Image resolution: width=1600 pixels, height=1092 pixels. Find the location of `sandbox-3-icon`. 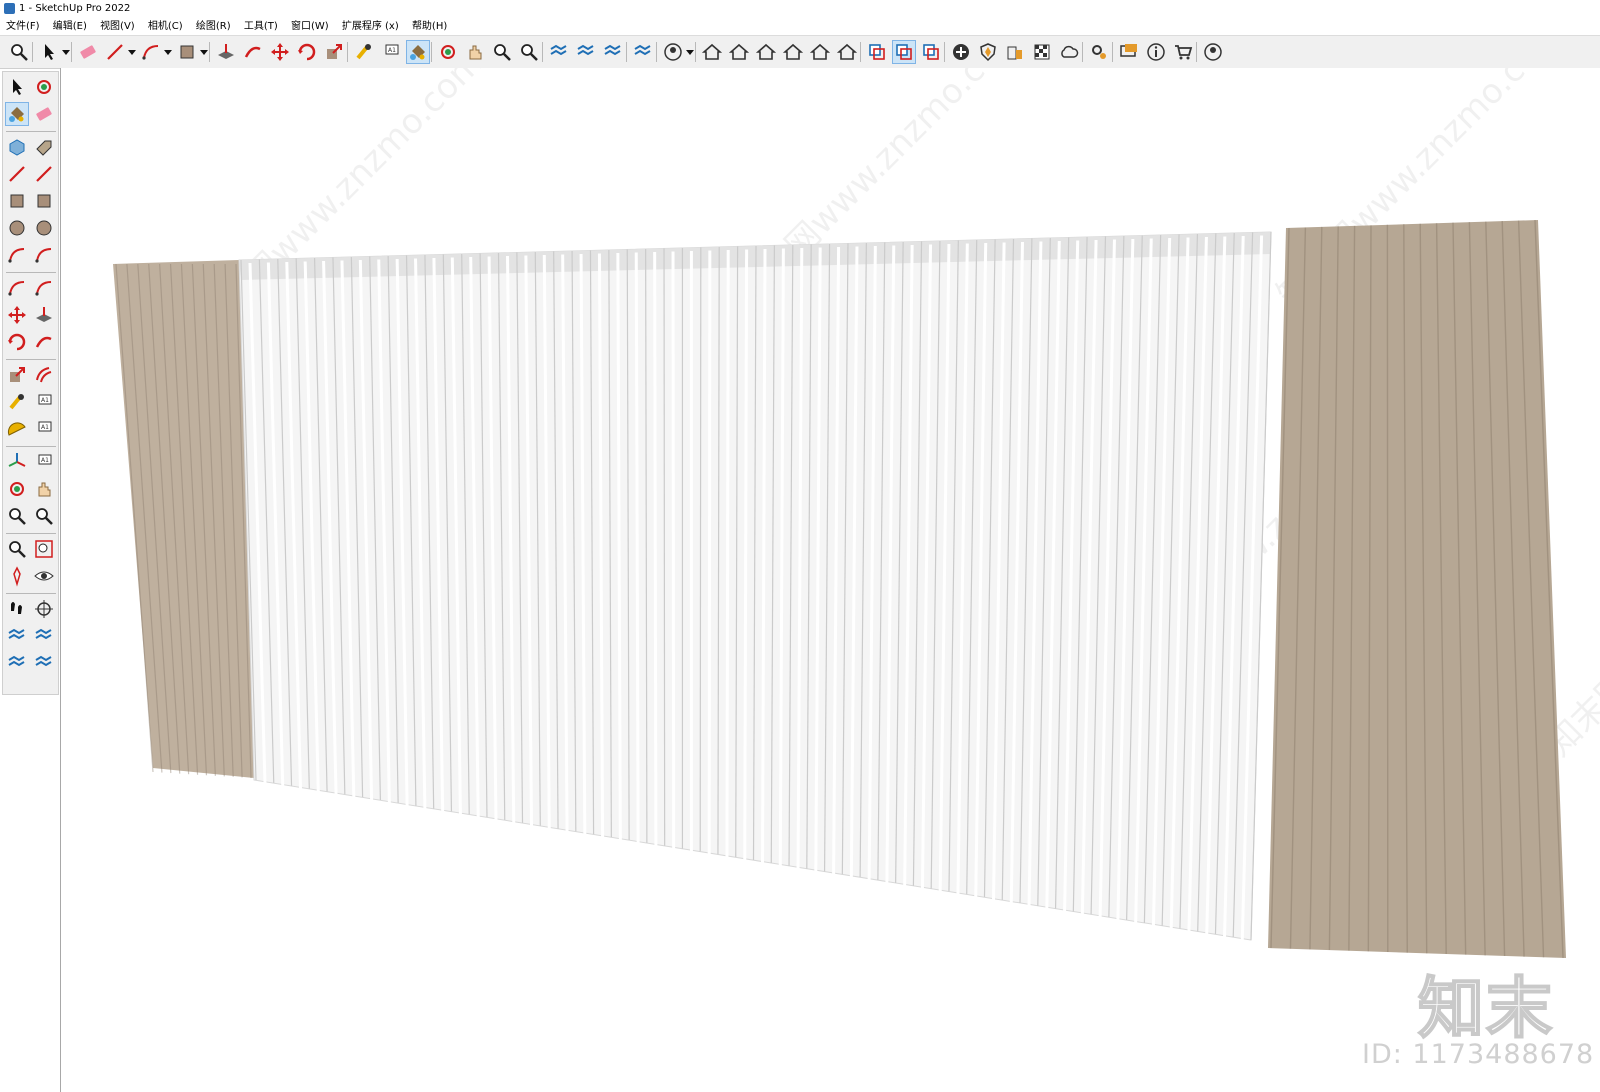

sandbox-3-icon is located at coordinates (613, 52).